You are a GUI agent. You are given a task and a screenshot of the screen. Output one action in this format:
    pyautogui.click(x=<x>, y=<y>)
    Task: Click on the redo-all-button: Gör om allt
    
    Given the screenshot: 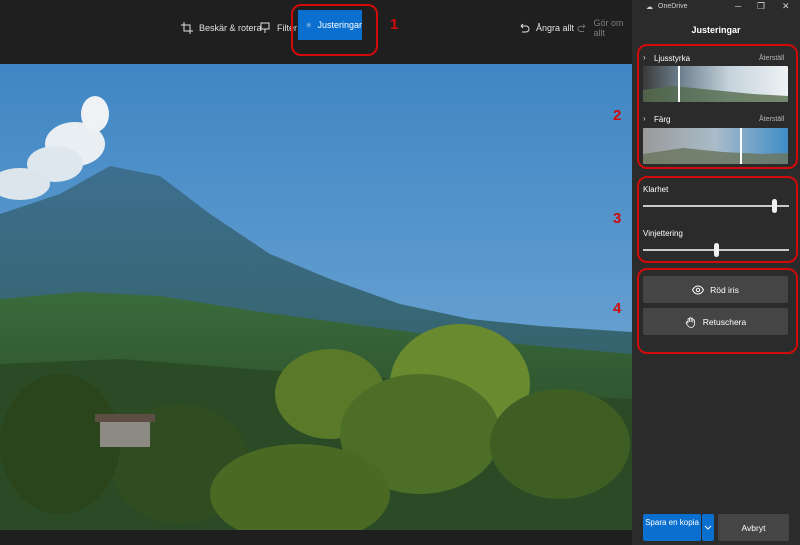 What is the action you would take?
    pyautogui.click(x=604, y=28)
    